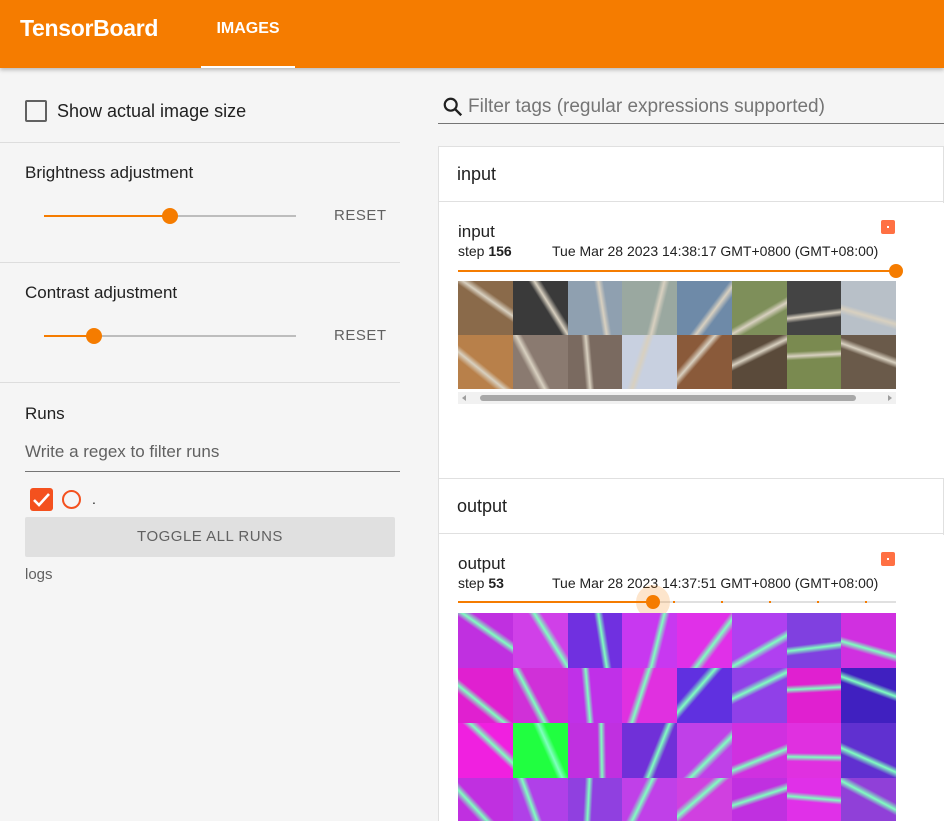  What do you see at coordinates (45, 413) in the screenshot?
I see `runs-title: Runs` at bounding box center [45, 413].